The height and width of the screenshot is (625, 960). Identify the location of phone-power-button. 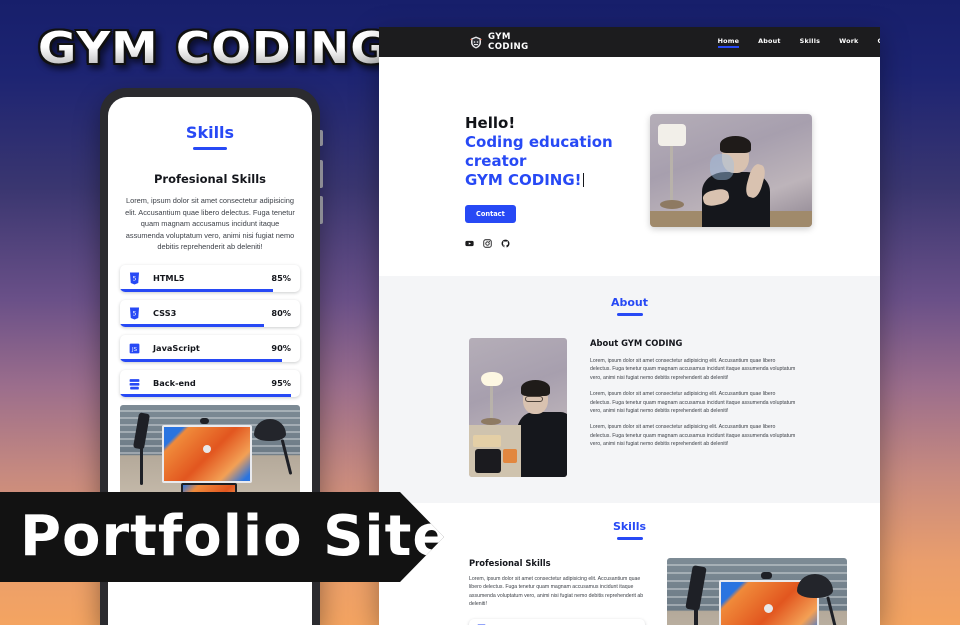
(321, 138).